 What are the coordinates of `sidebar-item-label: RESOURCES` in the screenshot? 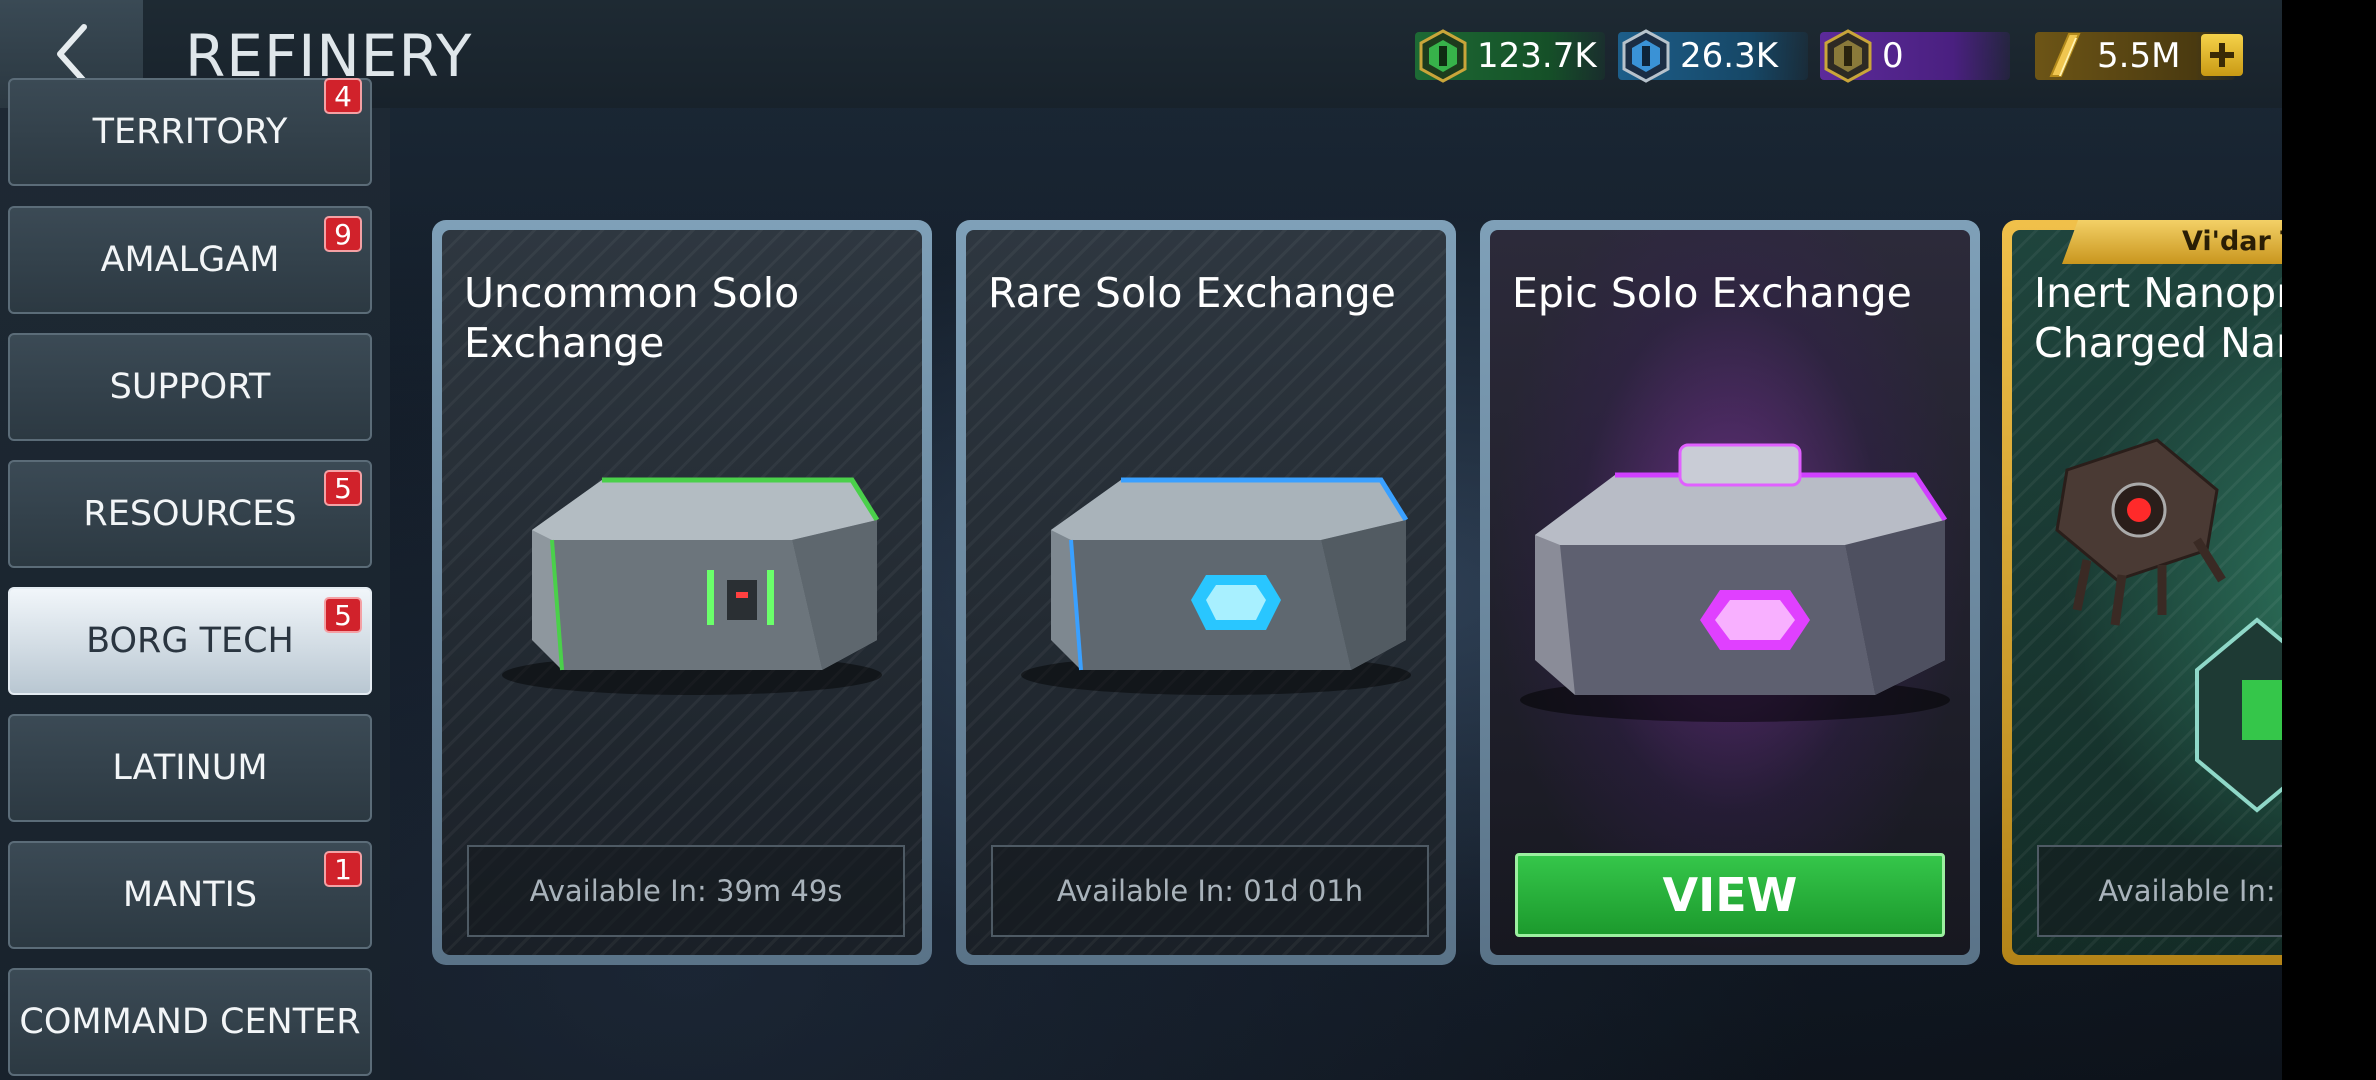 It's located at (190, 514).